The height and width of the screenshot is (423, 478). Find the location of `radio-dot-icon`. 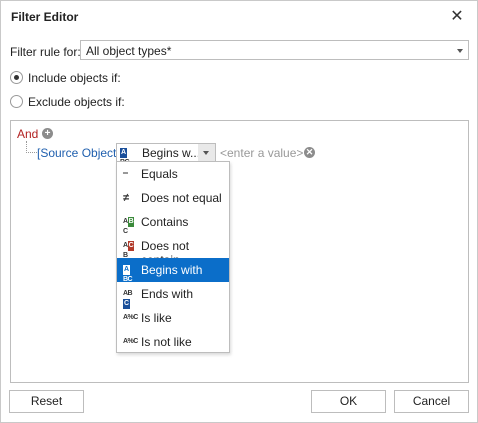

radio-dot-icon is located at coordinates (16, 77).